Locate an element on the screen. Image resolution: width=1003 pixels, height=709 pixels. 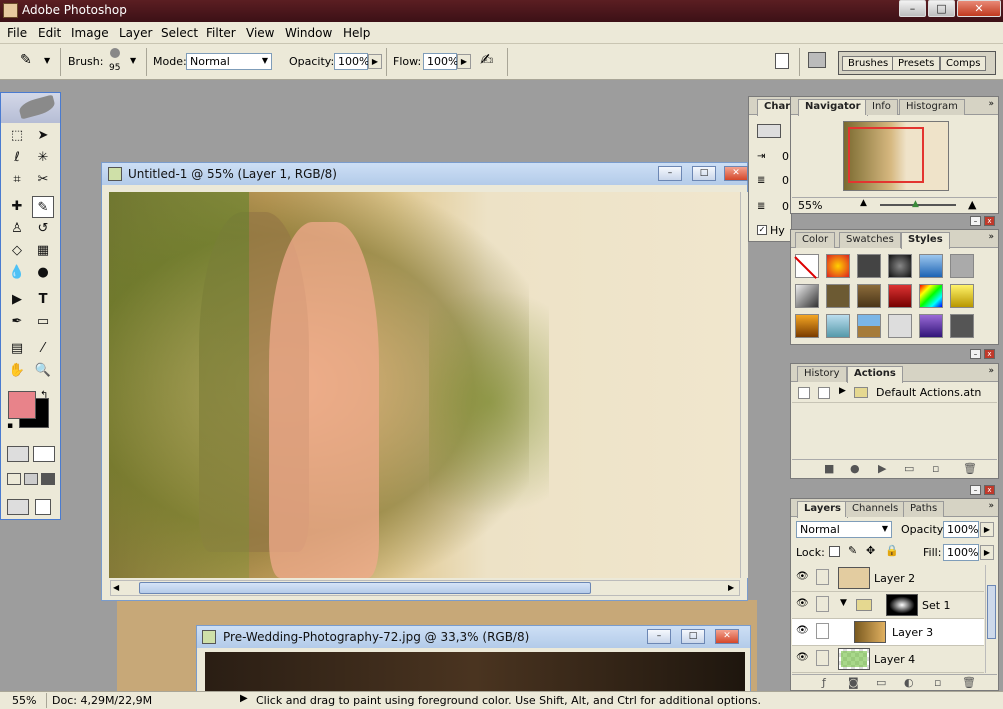
magic-wand-tool-icon: ✳ is located at coordinates (43, 158).